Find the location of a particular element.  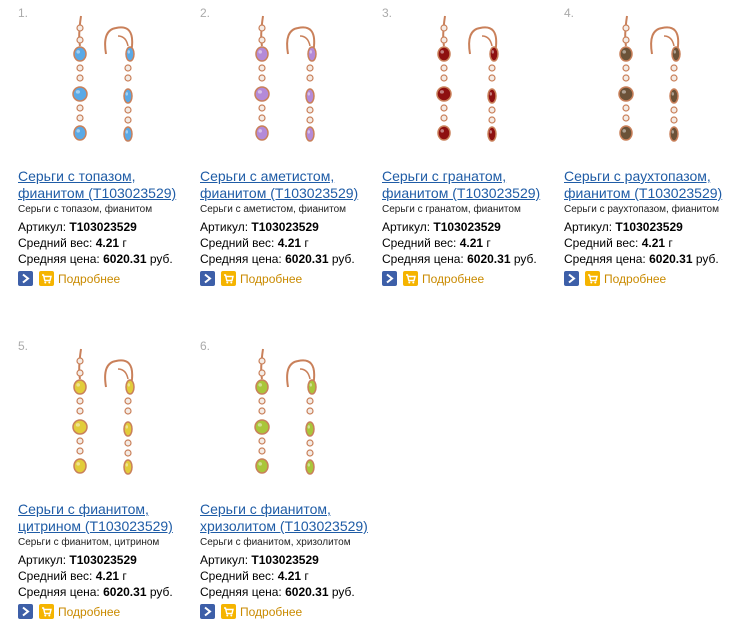

earring-left is located at coordinates (80, 78).